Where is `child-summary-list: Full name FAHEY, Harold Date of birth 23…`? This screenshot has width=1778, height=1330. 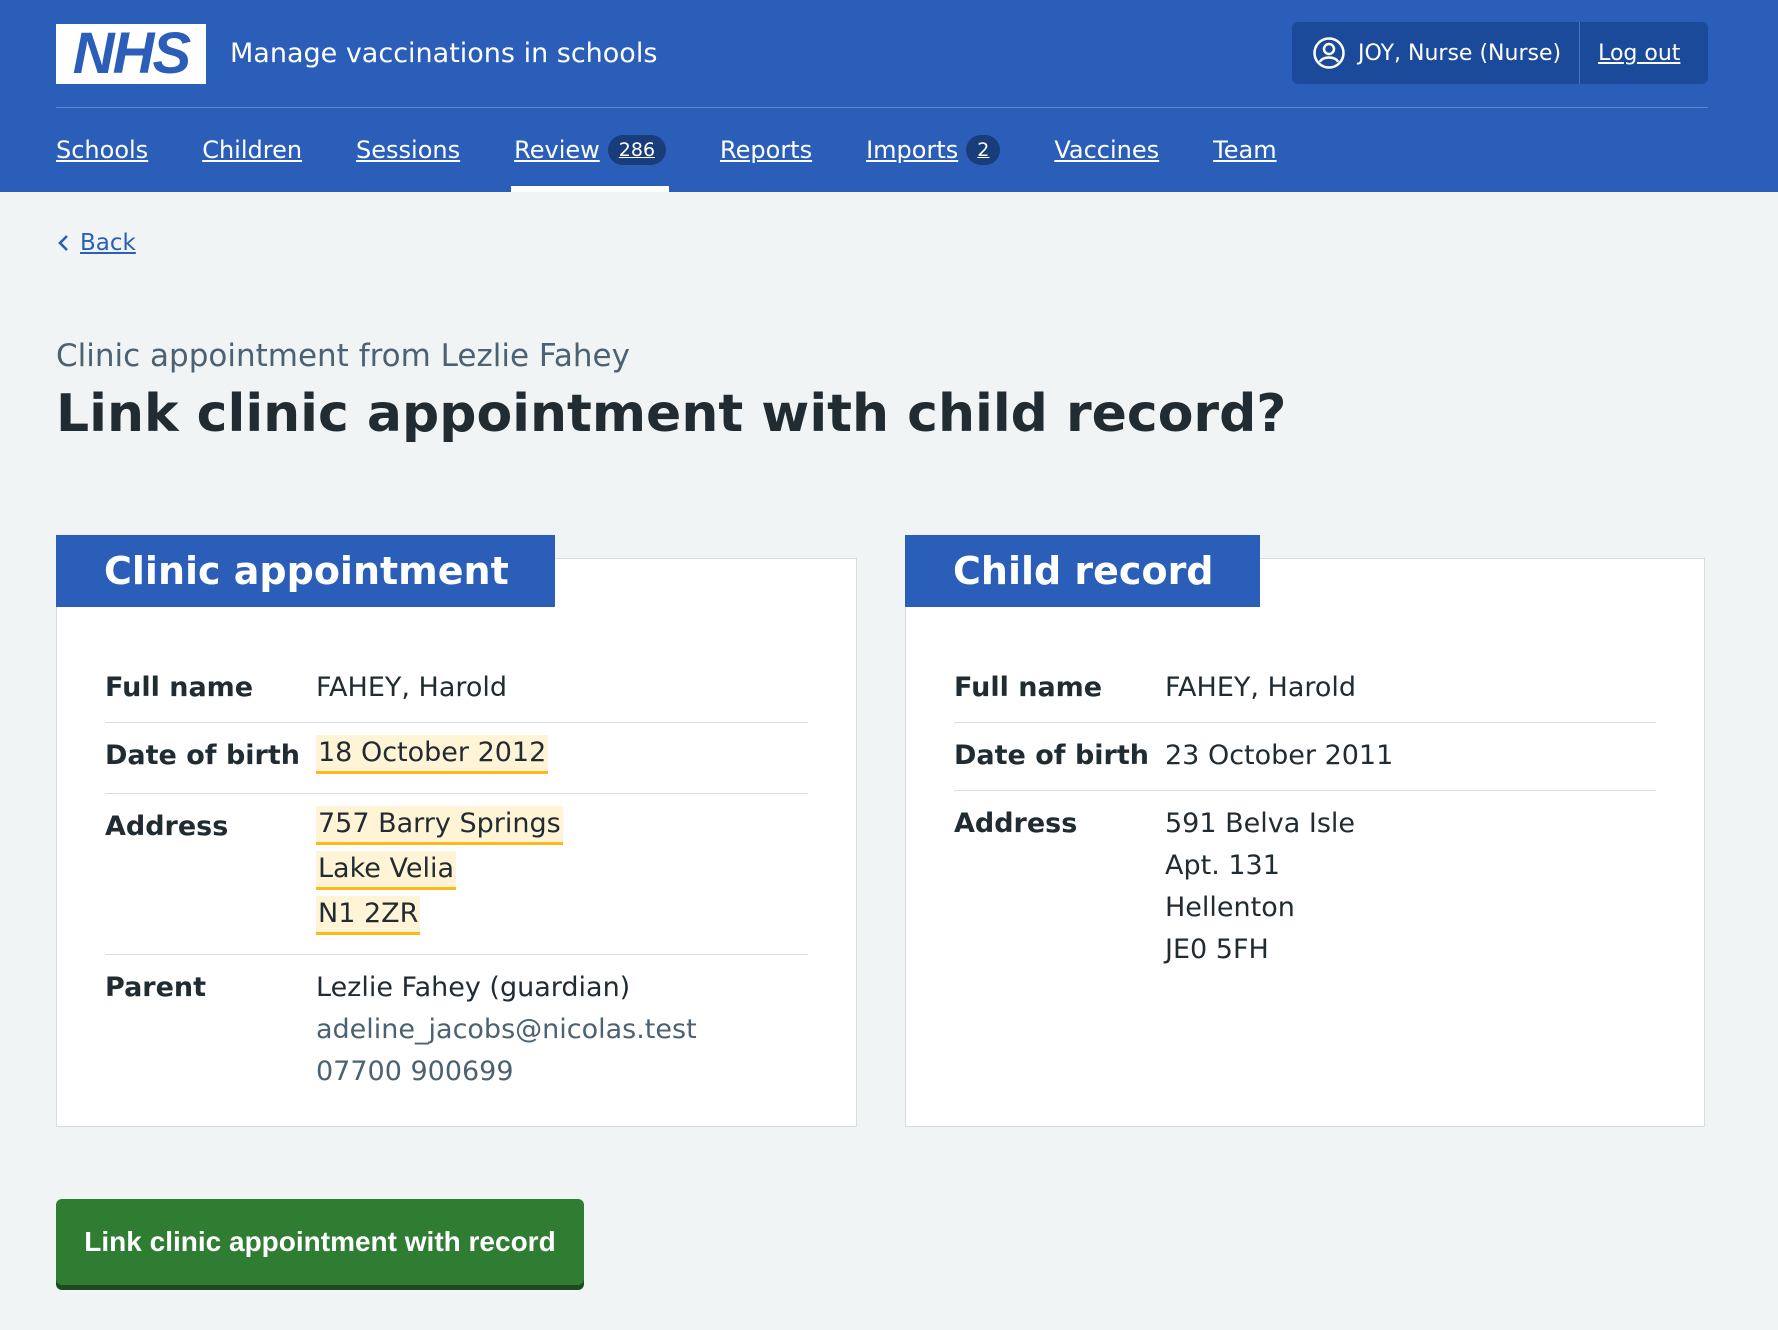
child-summary-list: Full name FAHEY, Harold Date of birth 23… is located at coordinates (1305, 819).